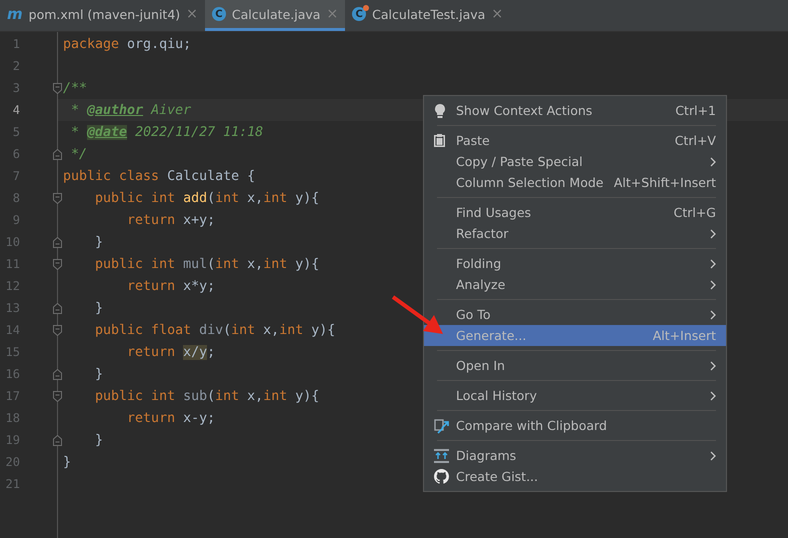  I want to click on line-number: 20, so click(12, 462).